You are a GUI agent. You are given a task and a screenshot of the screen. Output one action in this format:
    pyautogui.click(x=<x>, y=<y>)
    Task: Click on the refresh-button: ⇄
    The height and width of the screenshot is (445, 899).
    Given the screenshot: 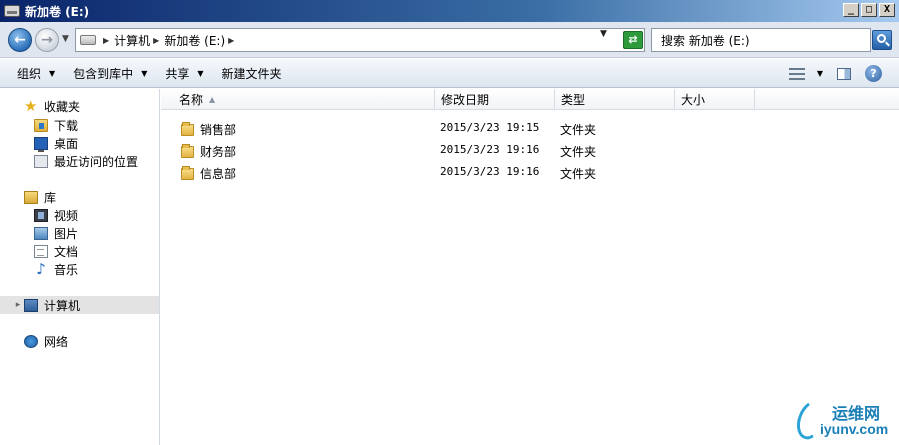 What is the action you would take?
    pyautogui.click(x=633, y=40)
    